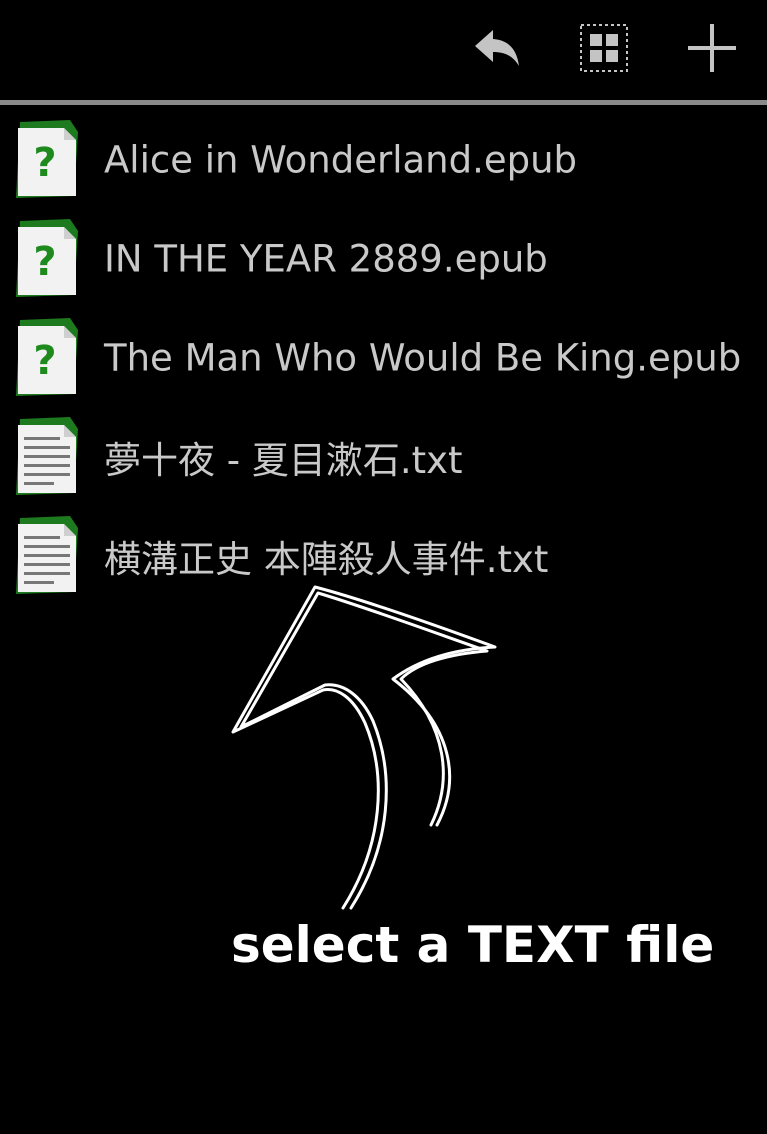 The image size is (767, 1134). What do you see at coordinates (383, 102) in the screenshot?
I see `action-bar-divider` at bounding box center [383, 102].